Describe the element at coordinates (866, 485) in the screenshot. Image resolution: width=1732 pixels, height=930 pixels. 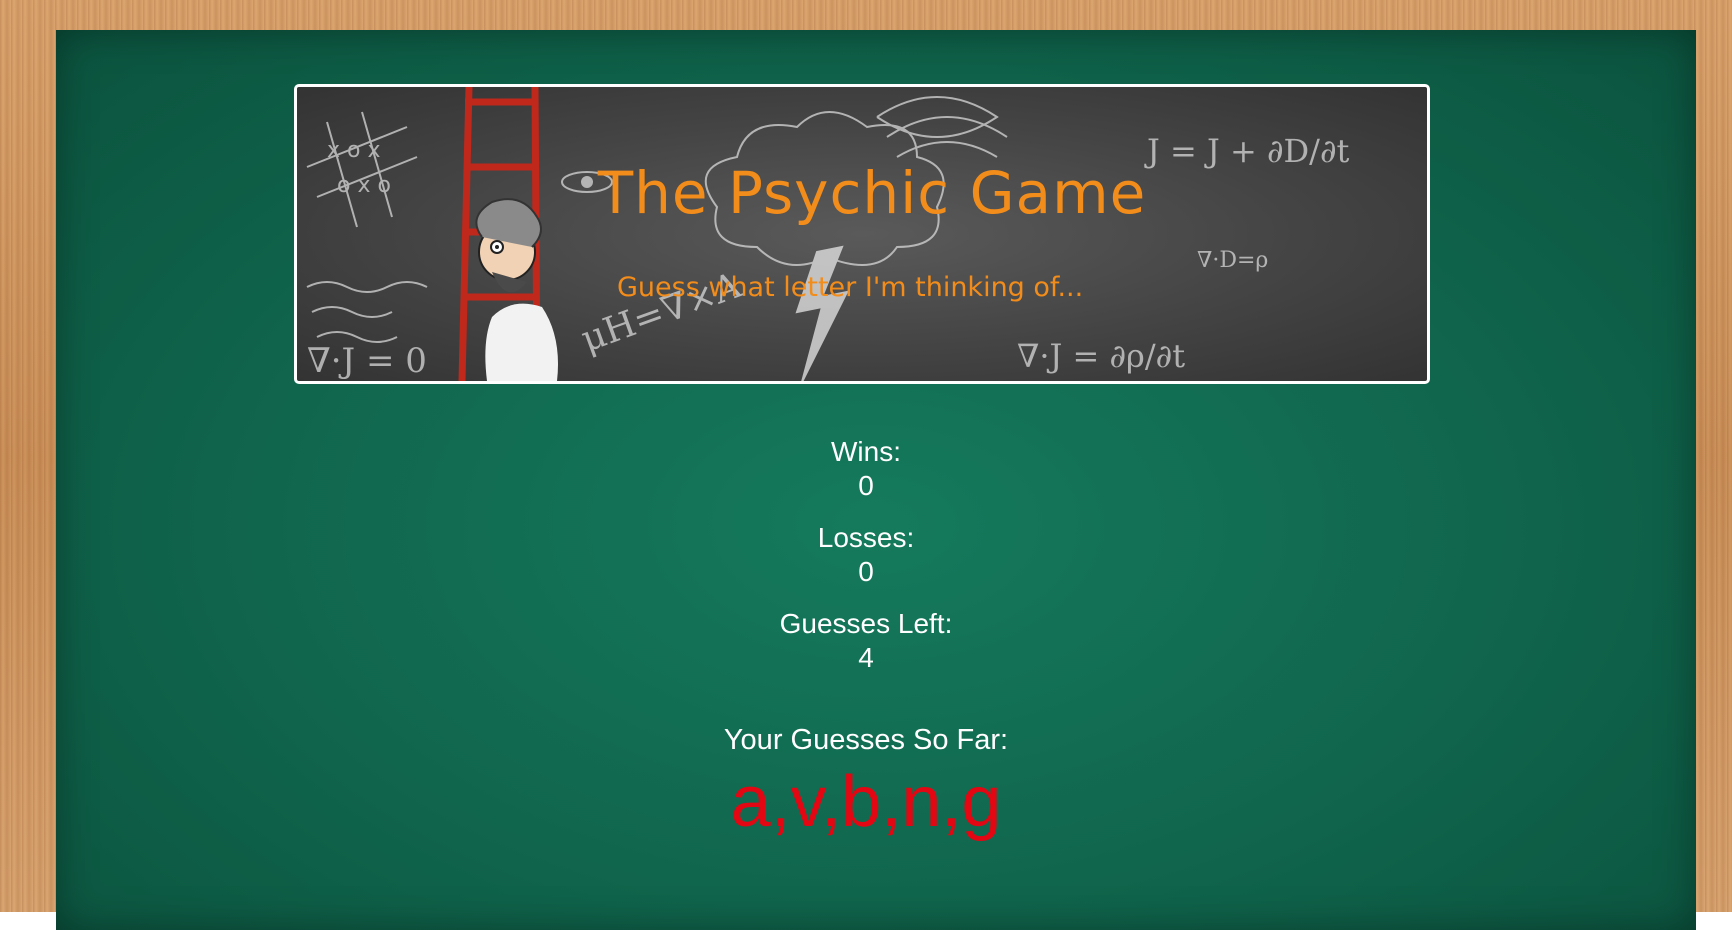
I see `wins-value: 0` at that location.